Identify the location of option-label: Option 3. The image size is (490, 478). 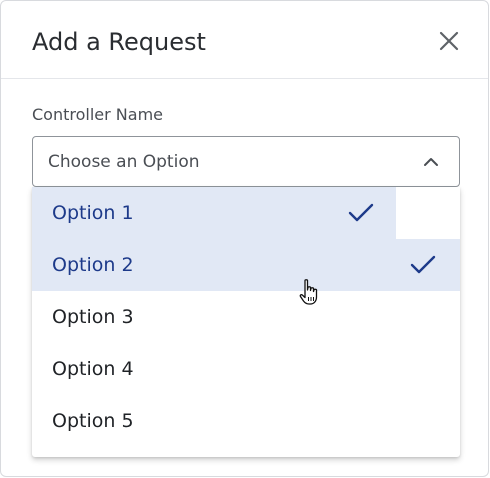
(93, 317).